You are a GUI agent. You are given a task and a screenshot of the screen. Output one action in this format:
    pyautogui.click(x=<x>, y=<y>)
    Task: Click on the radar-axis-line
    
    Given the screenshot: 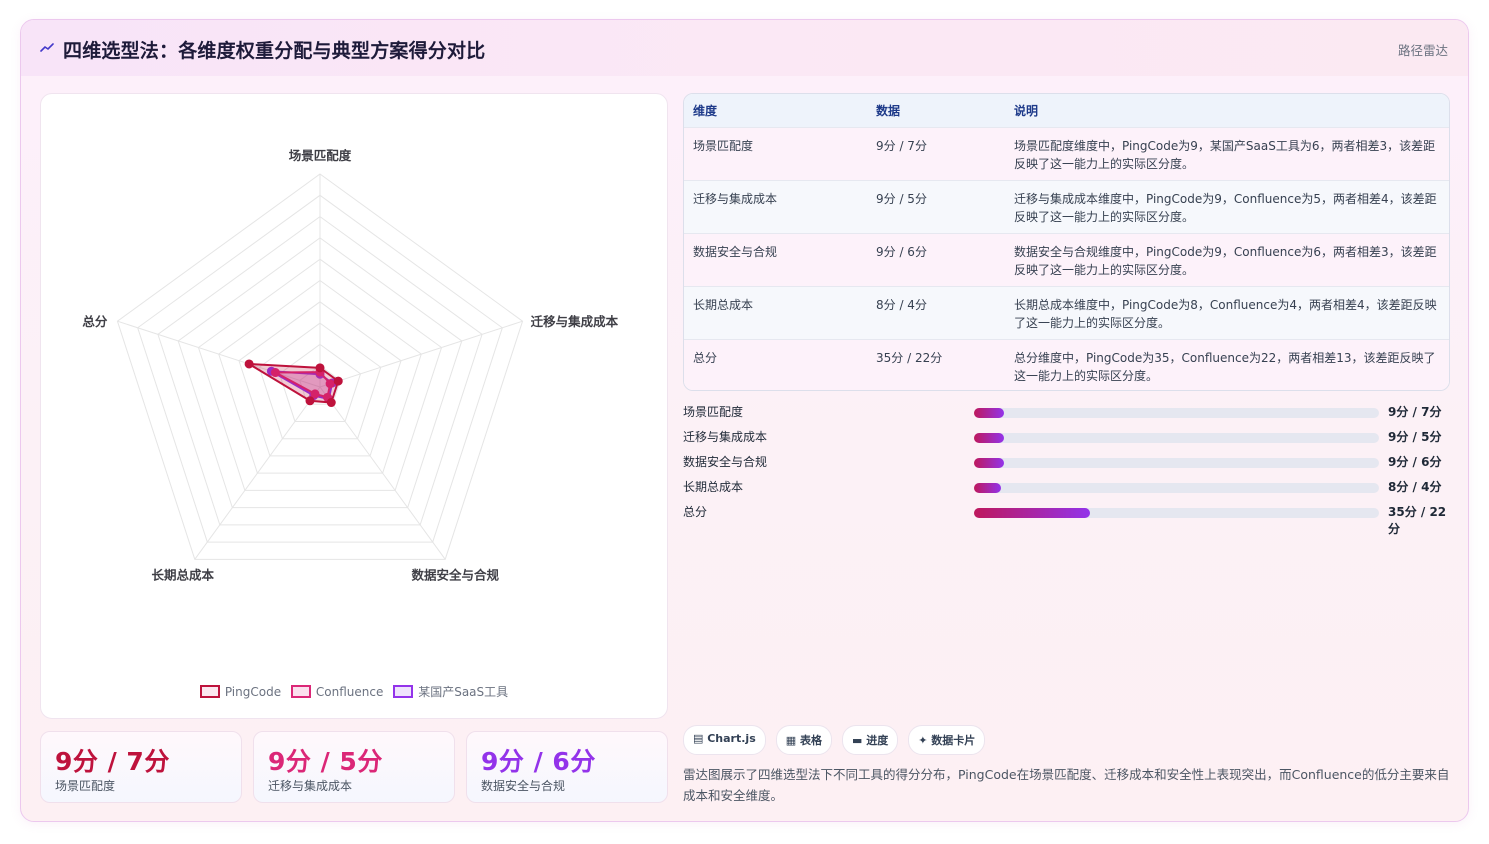 What is the action you would take?
    pyautogui.click(x=421, y=354)
    